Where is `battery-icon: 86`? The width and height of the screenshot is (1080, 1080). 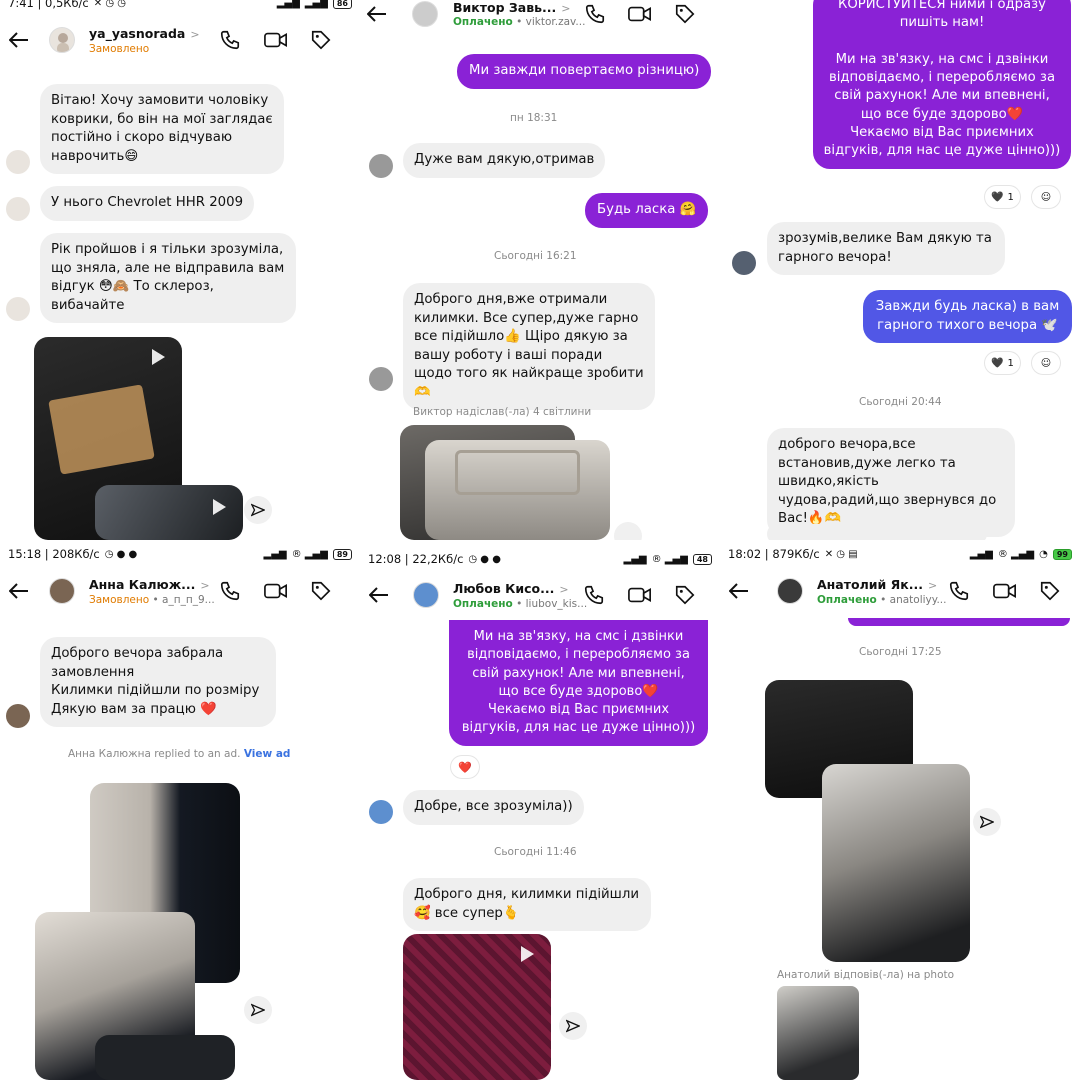 battery-icon: 86 is located at coordinates (342, 4).